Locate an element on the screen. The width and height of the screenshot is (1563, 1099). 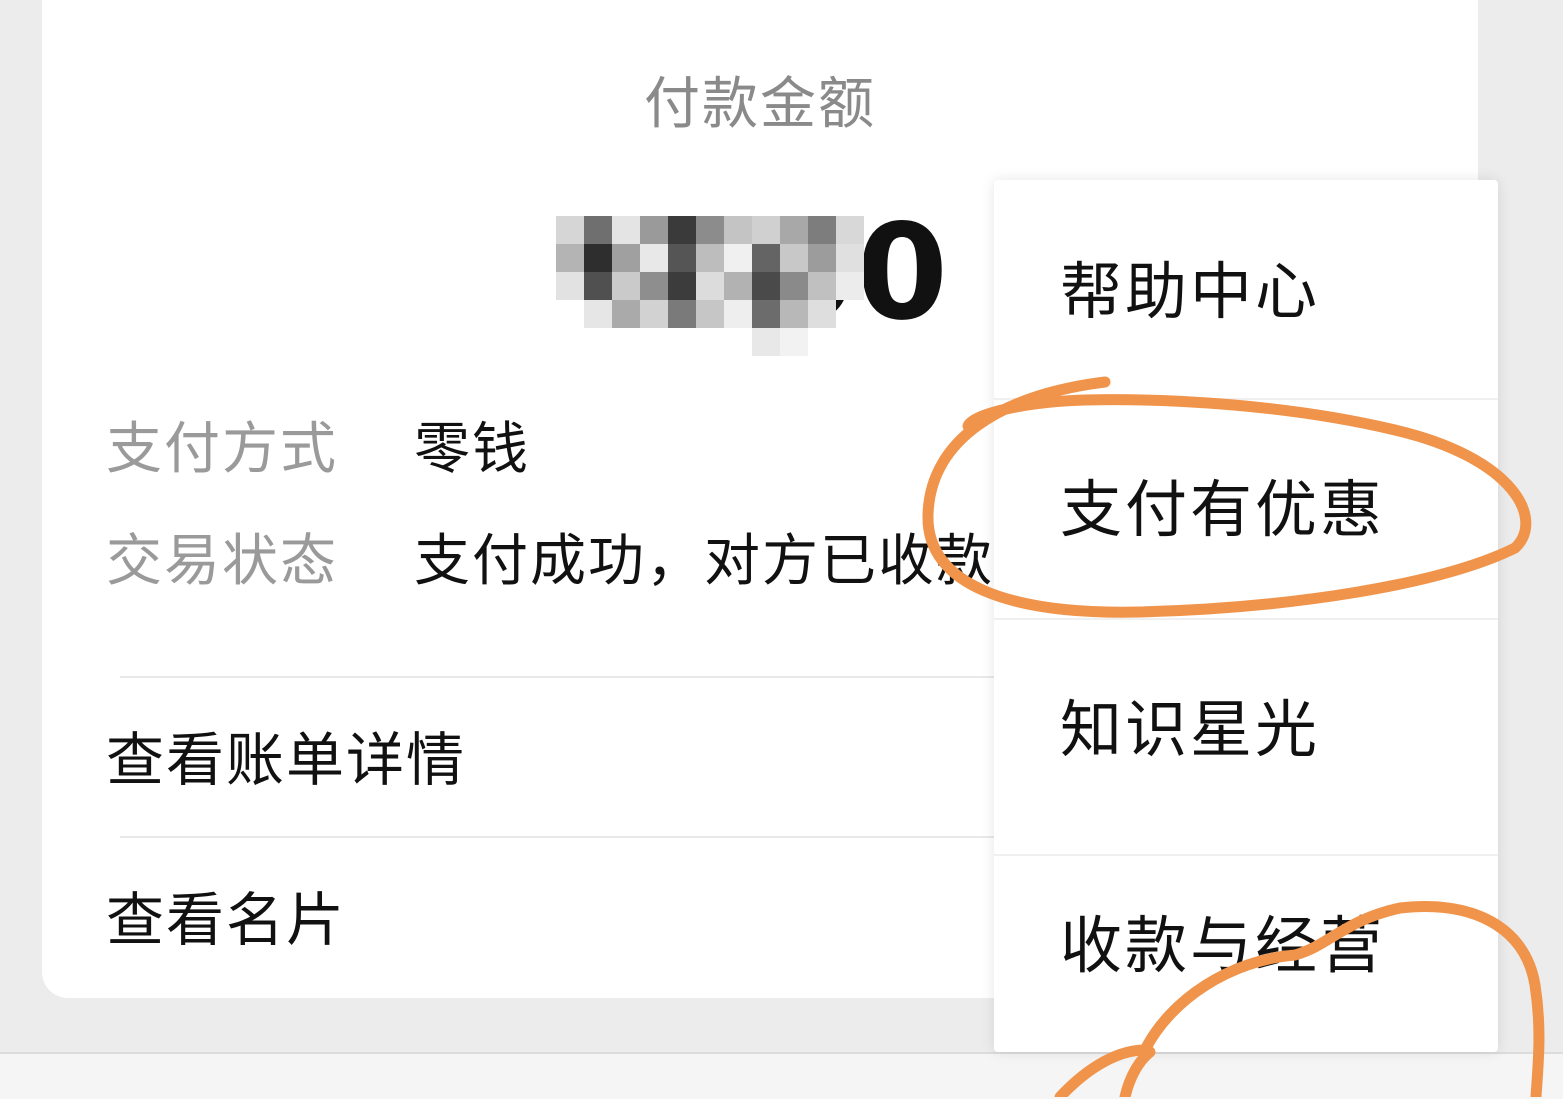
menu-item-knowledge-starlight: 知识星光 is located at coordinates (1246, 729).